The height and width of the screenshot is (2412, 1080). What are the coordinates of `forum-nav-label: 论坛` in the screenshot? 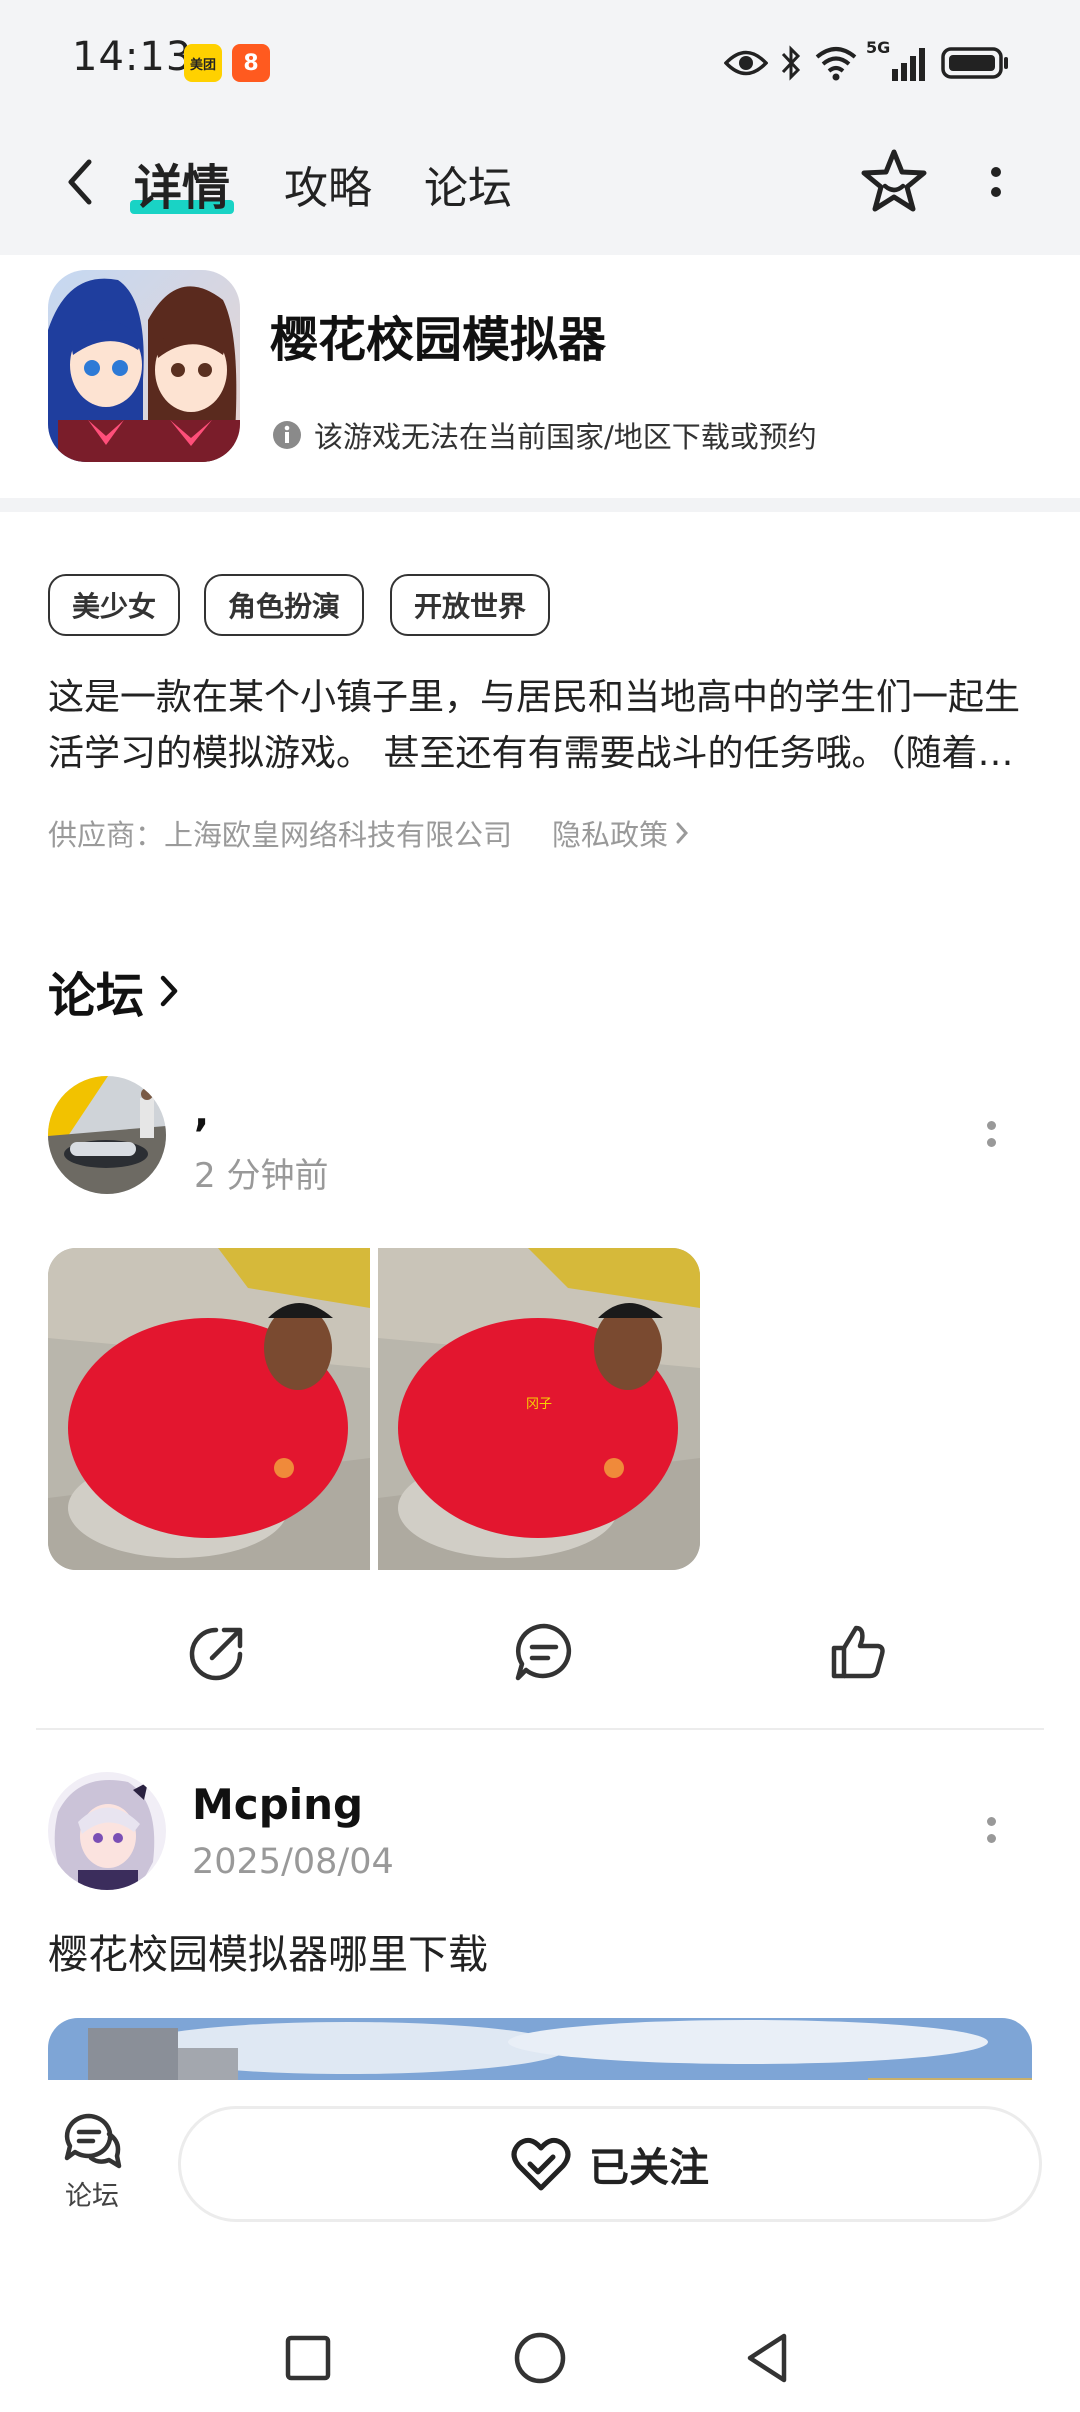 It's located at (92, 2196).